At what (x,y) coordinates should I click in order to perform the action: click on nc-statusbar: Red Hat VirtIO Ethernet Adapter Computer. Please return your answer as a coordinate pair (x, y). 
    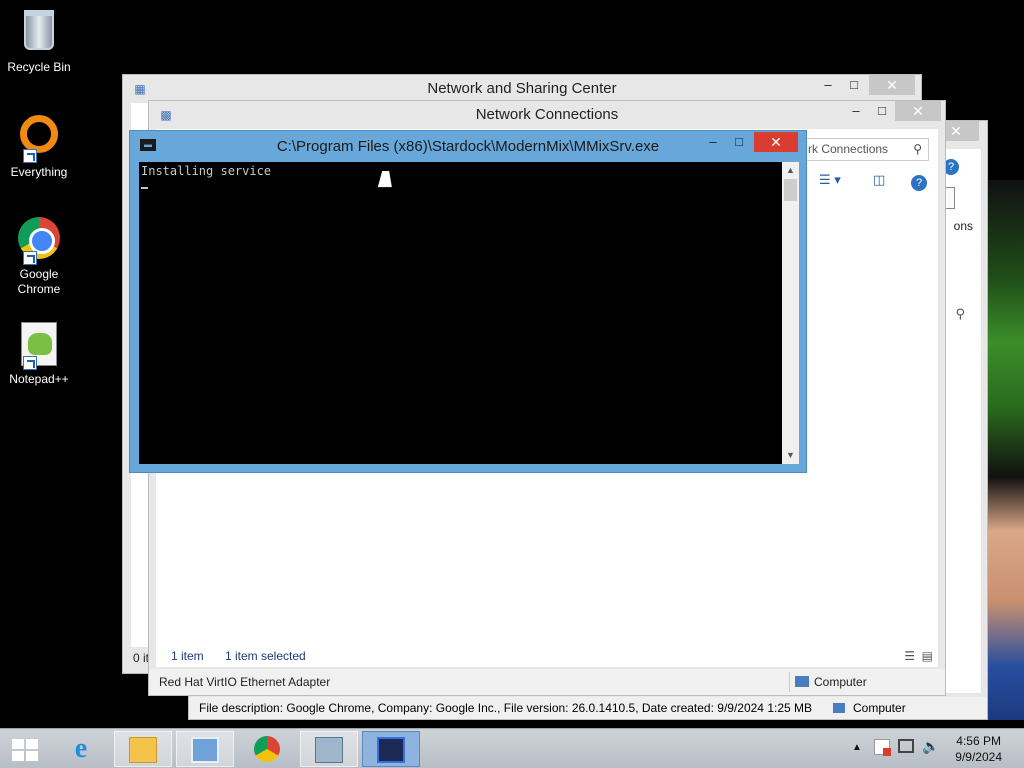
    Looking at the image, I should click on (547, 682).